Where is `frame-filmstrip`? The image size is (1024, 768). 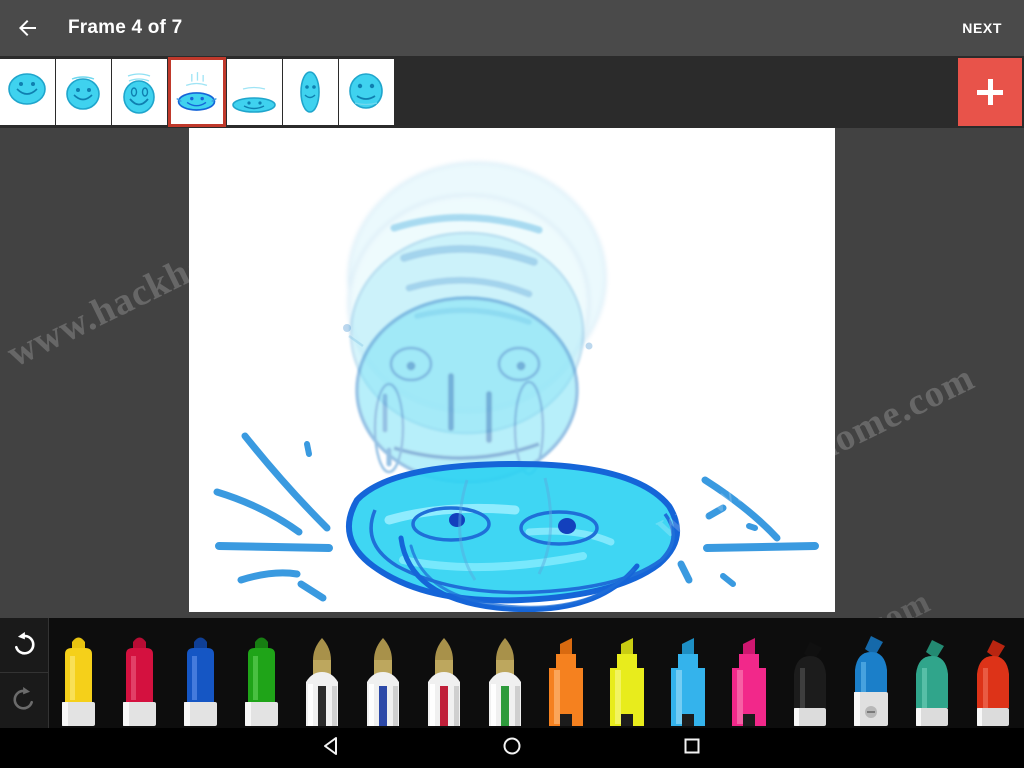
frame-filmstrip is located at coordinates (512, 92).